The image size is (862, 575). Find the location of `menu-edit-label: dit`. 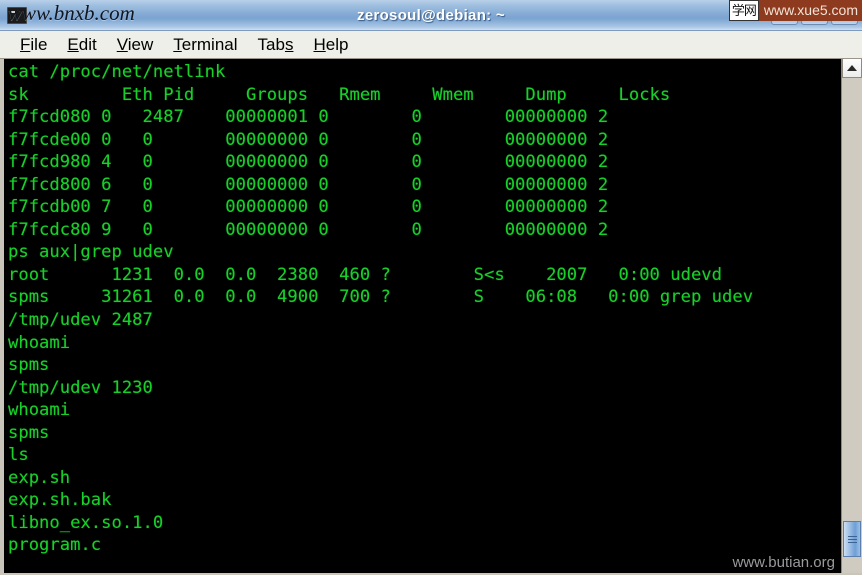

menu-edit-label: dit is located at coordinates (87, 44).